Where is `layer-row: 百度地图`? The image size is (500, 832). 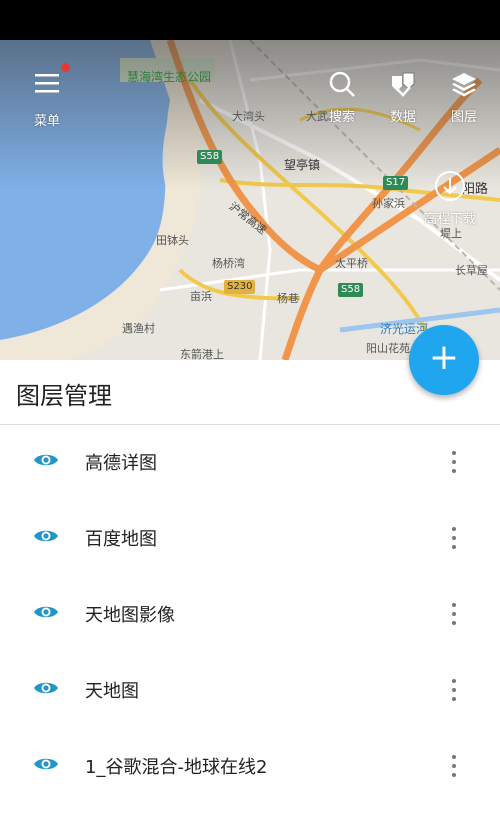 layer-row: 百度地图 is located at coordinates (250, 539).